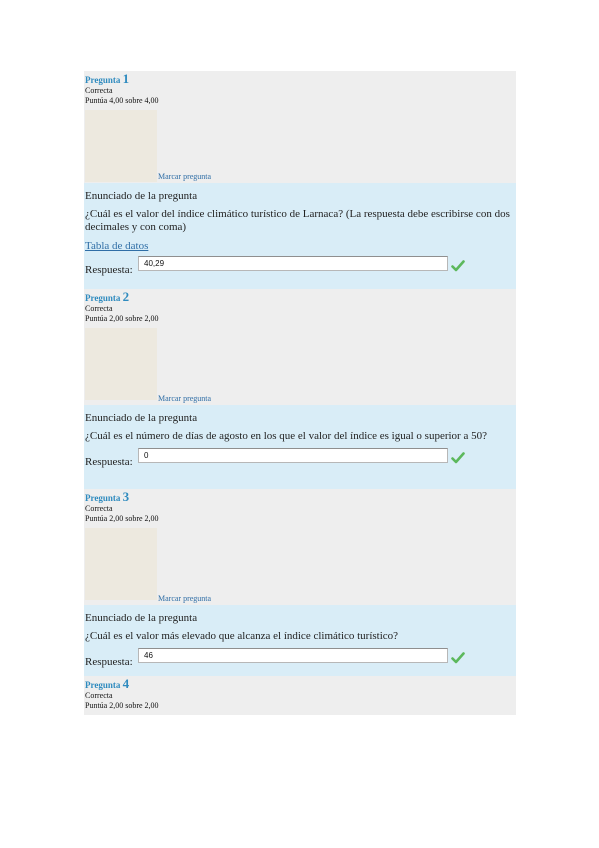 Image resolution: width=599 pixels, height=848 pixels. Describe the element at coordinates (293, 655) in the screenshot. I see `answer-input: 46` at that location.